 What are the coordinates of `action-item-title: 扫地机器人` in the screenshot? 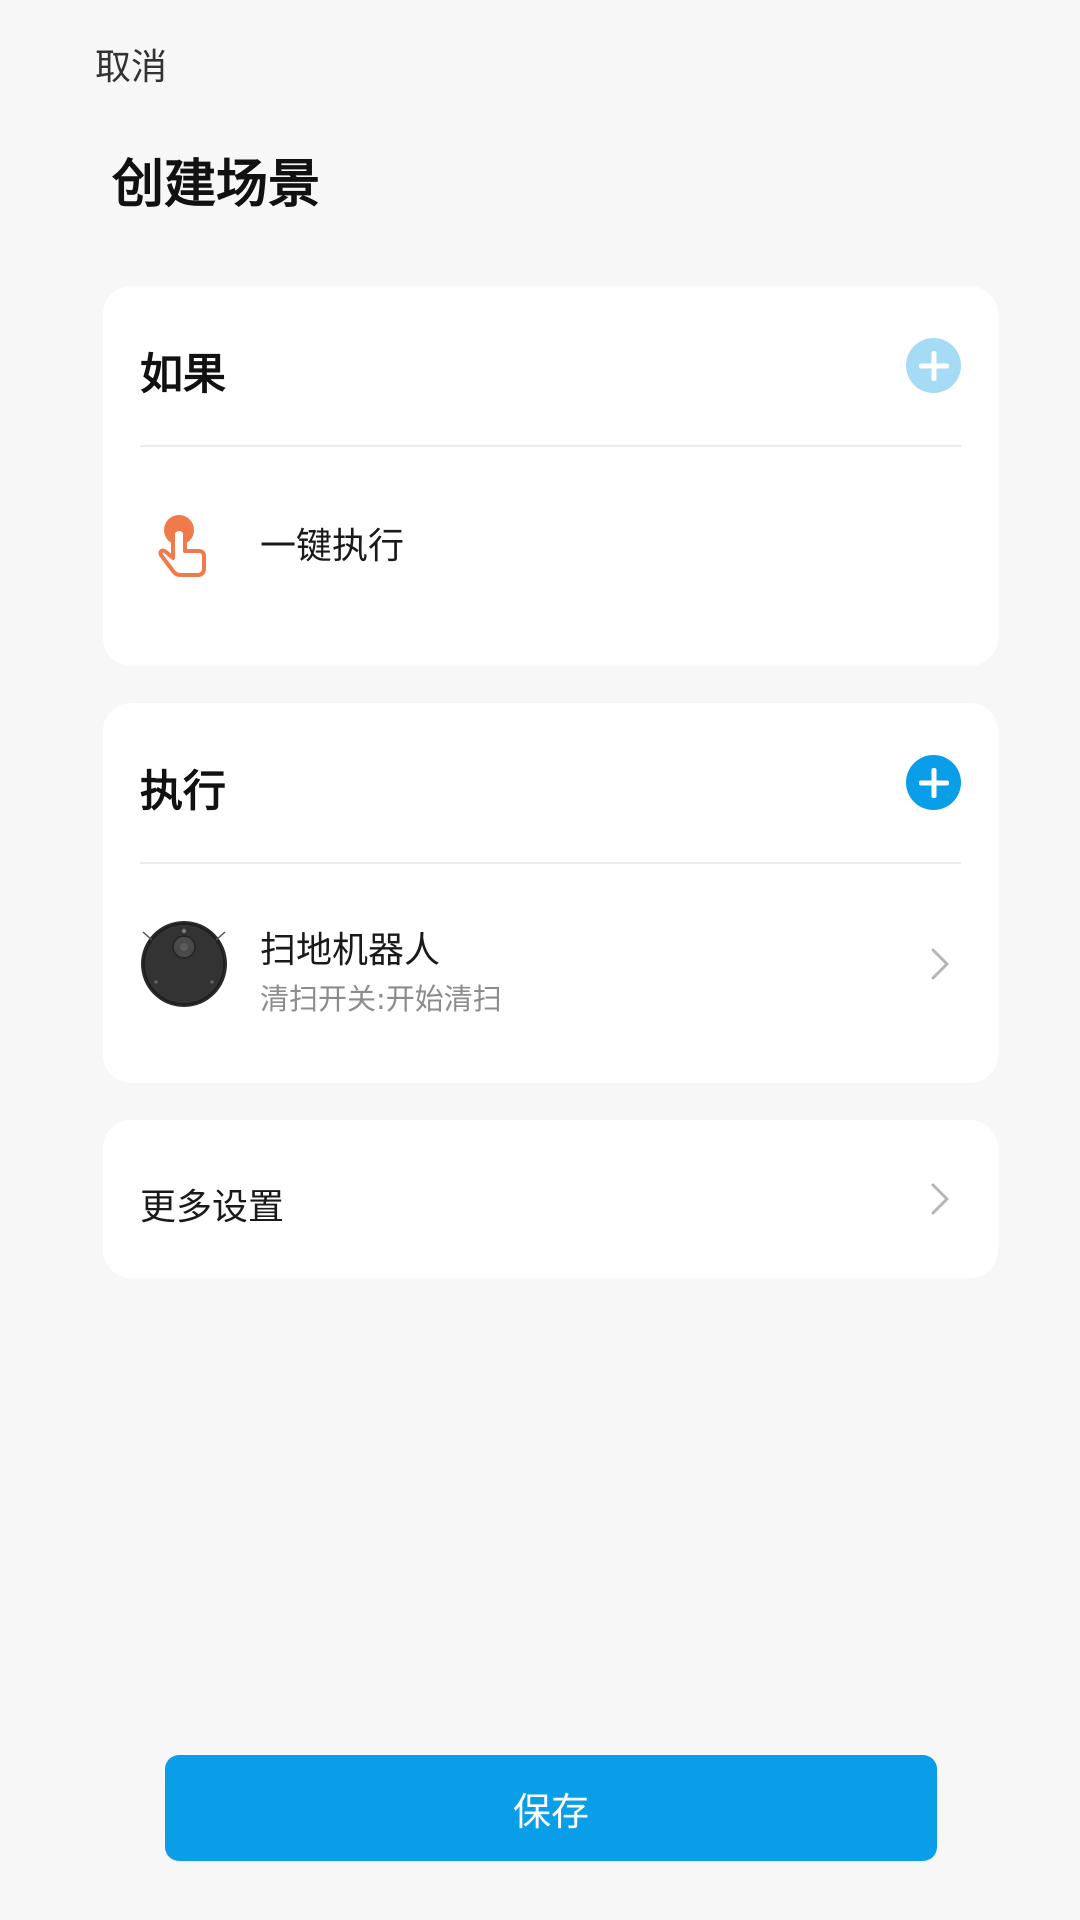 It's located at (350, 950).